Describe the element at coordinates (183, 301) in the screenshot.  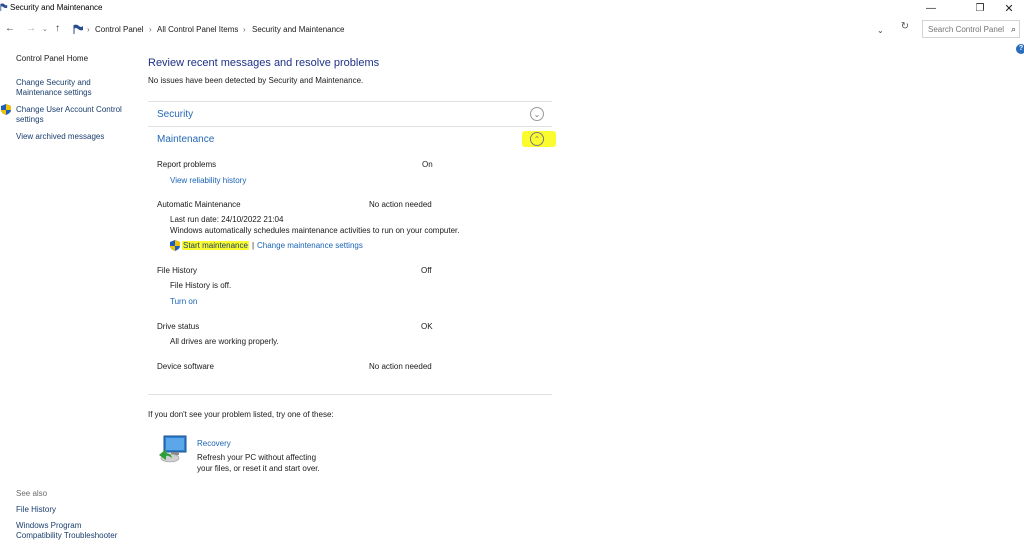
I see `turn-on-file-history-link: Turn on` at that location.